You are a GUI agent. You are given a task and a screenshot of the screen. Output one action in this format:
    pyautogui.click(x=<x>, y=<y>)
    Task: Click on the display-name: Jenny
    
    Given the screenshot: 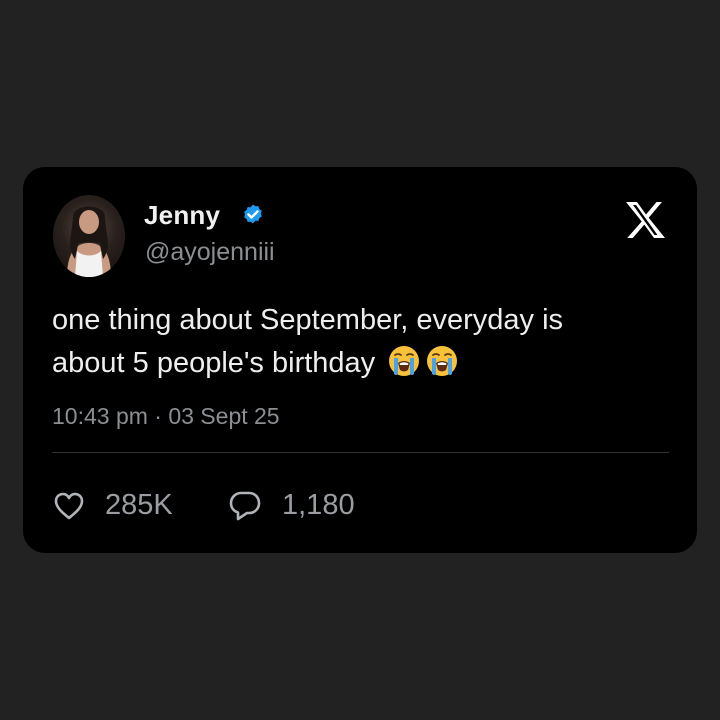 What is the action you would take?
    pyautogui.click(x=182, y=215)
    